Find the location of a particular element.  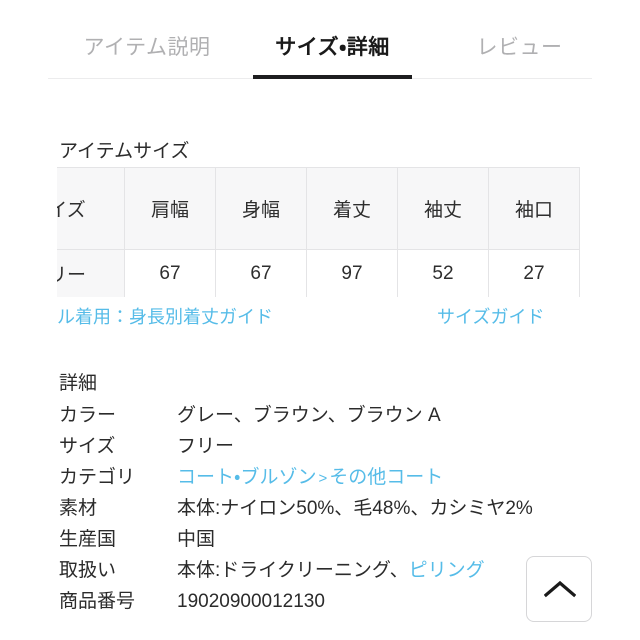

detail-heading: 詳細 is located at coordinates (78, 383).